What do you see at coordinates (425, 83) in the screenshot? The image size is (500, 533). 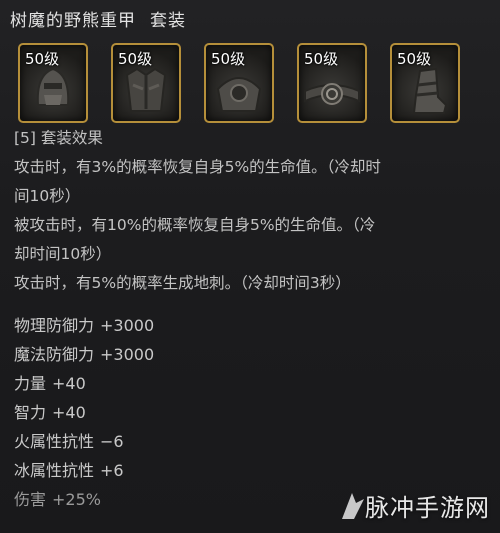 I see `set-piece-slot-5: 50级` at bounding box center [425, 83].